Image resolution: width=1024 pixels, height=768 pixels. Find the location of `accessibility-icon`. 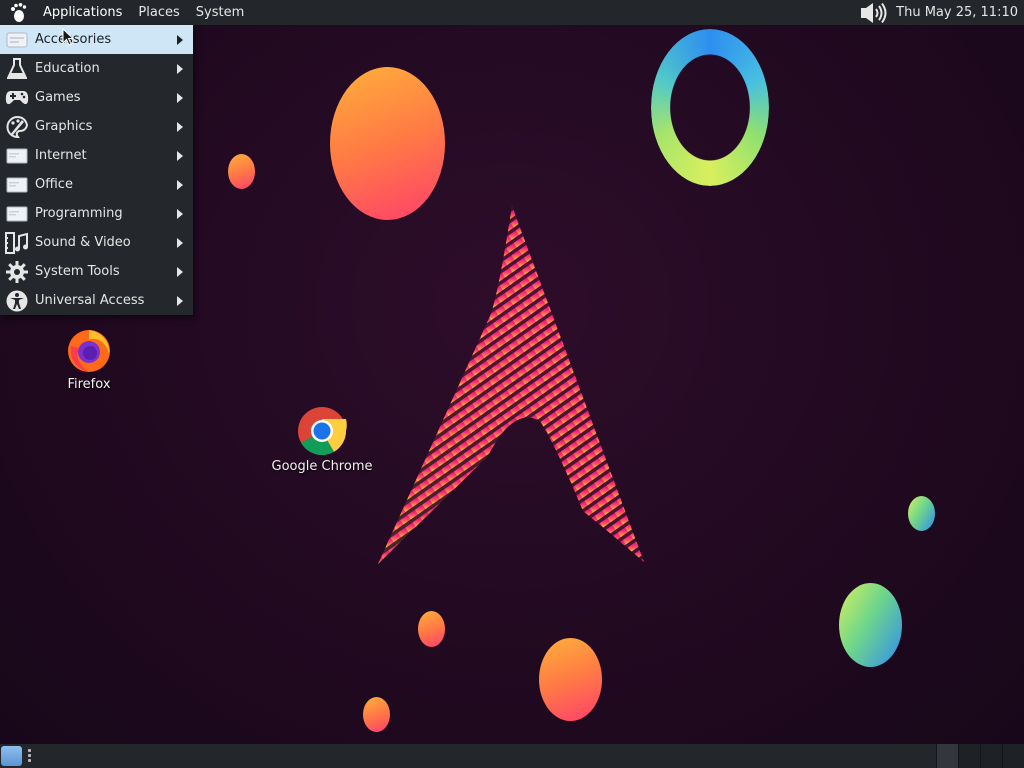

accessibility-icon is located at coordinates (17, 301).